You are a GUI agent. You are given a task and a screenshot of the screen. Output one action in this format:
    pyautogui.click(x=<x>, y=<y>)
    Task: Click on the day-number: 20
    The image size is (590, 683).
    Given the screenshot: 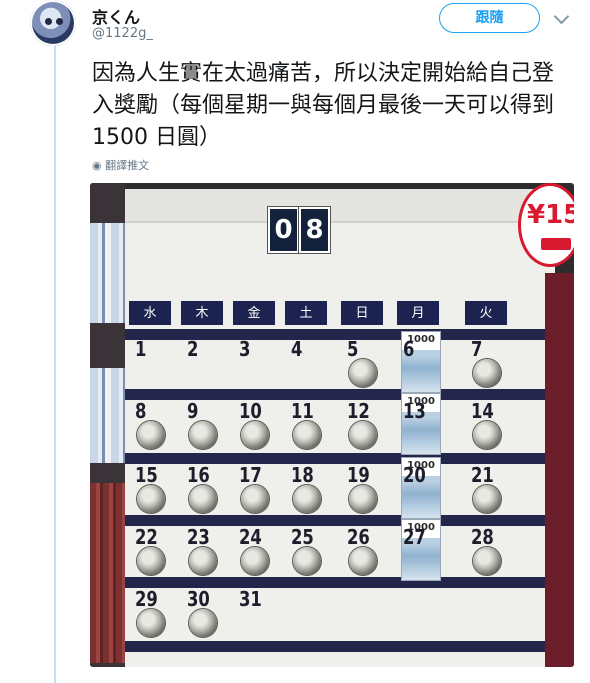 What is the action you would take?
    pyautogui.click(x=414, y=475)
    